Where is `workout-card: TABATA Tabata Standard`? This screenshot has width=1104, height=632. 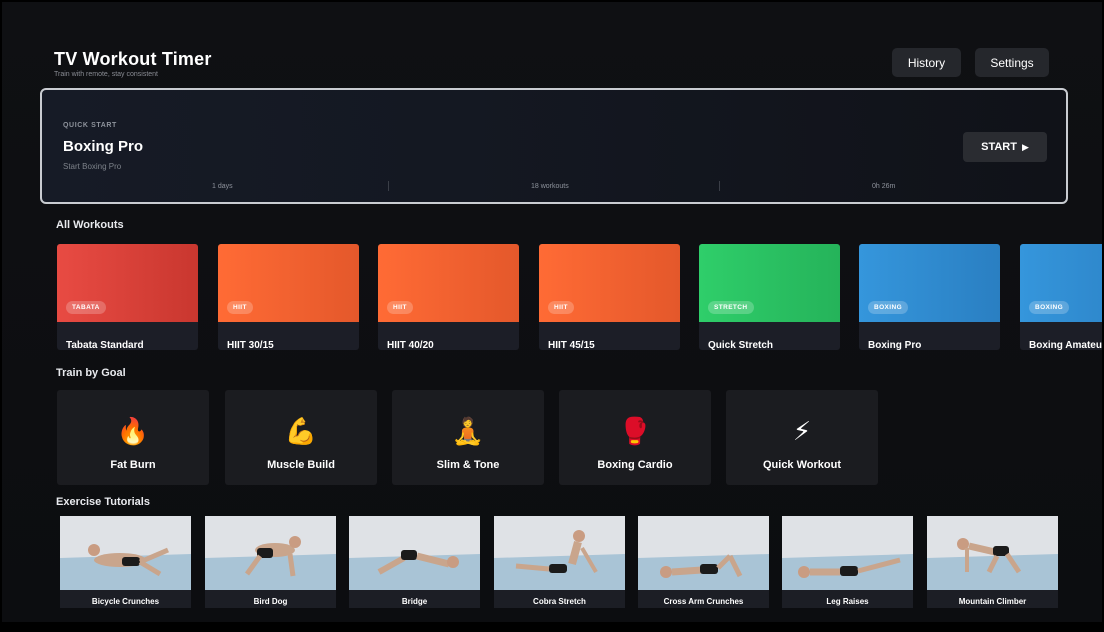
workout-card: TABATA Tabata Standard is located at coordinates (127, 297).